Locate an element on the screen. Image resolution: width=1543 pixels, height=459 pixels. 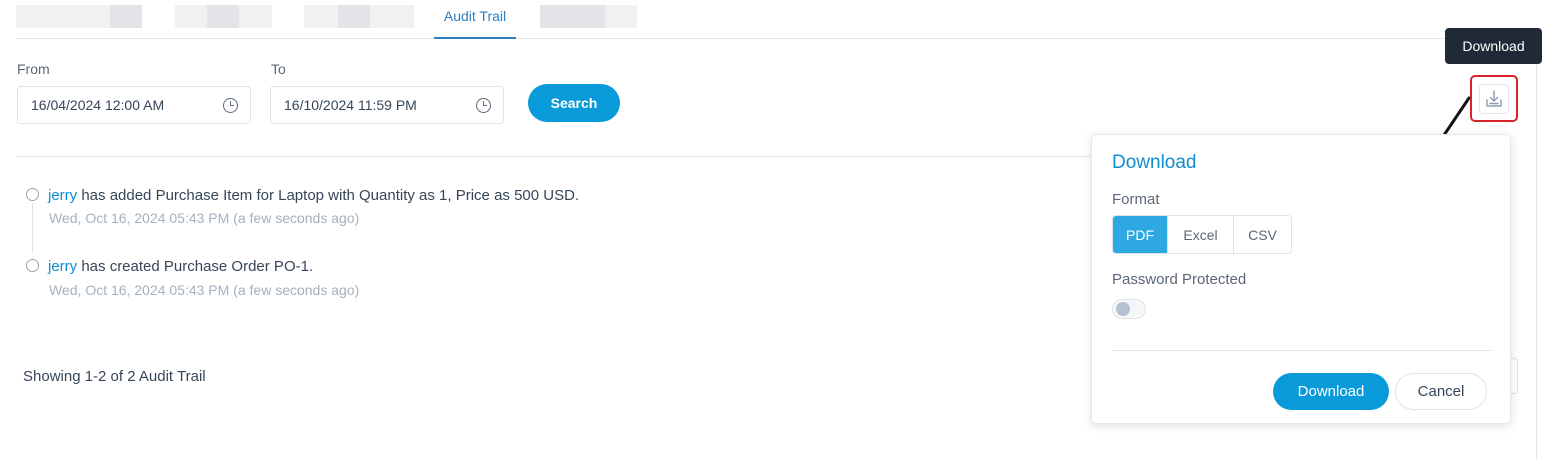
to-label: To is located at coordinates (278, 69).